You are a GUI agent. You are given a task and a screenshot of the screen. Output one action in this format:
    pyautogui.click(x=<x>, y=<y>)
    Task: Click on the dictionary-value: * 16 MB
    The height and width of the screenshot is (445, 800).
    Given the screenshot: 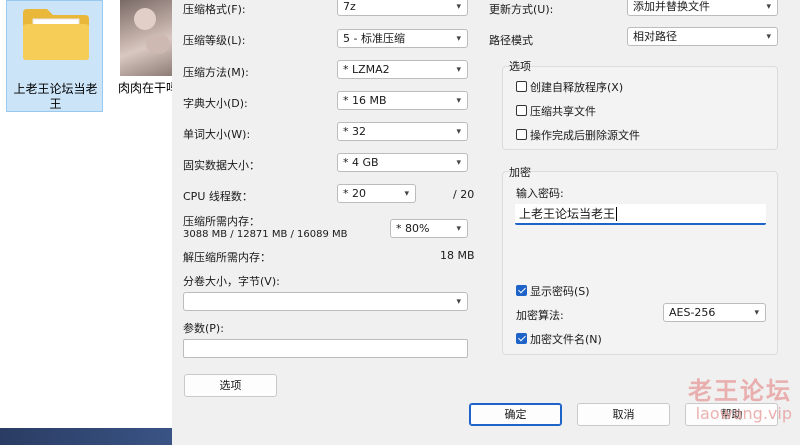 What is the action you would take?
    pyautogui.click(x=365, y=100)
    